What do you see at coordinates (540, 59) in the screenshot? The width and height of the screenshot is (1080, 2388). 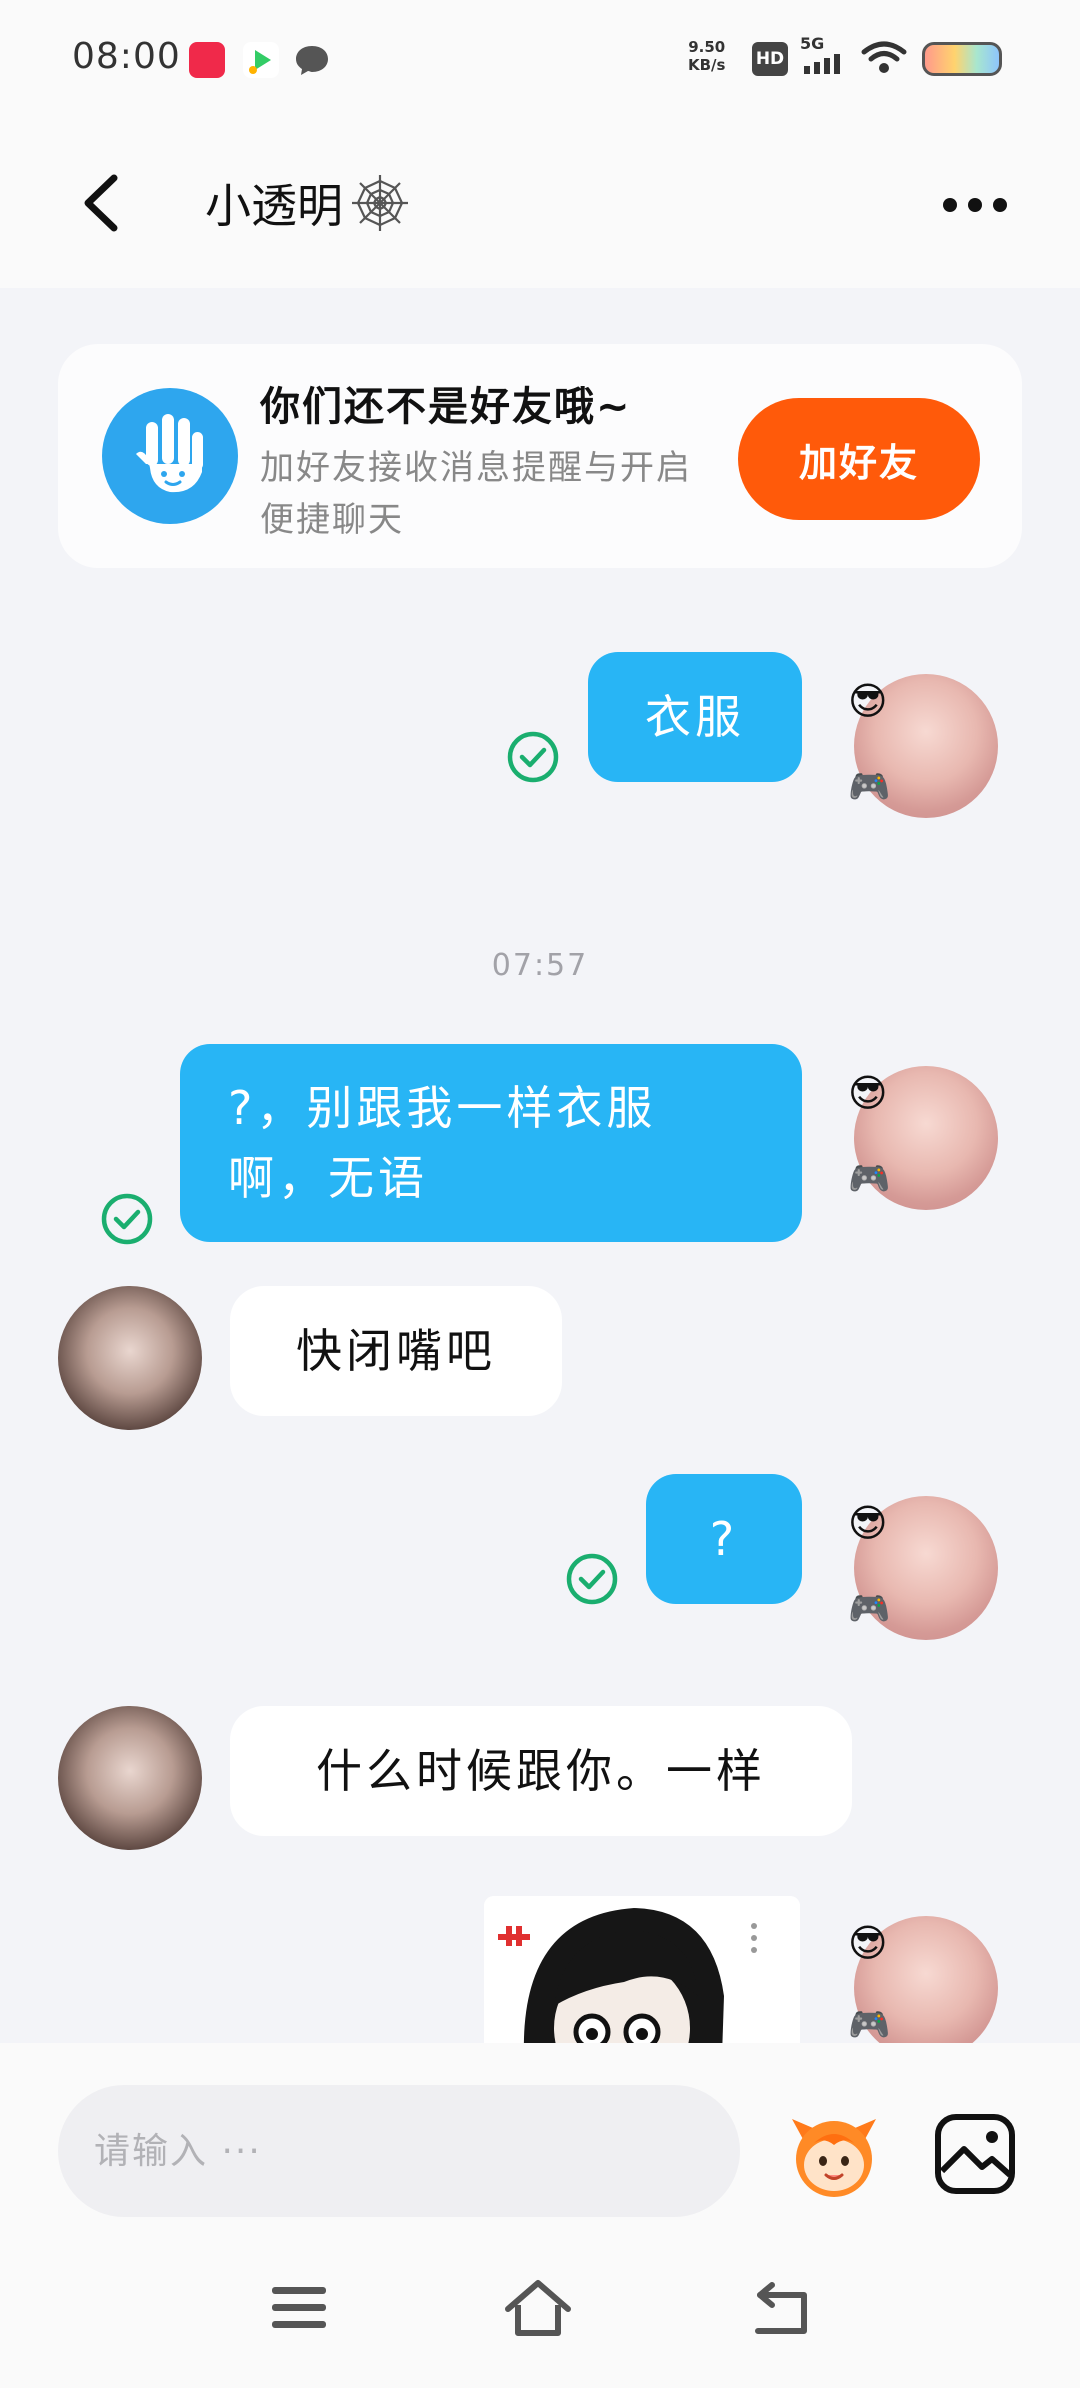 I see `status-bar: 08:00 9.50 KB/s HD 5G` at bounding box center [540, 59].